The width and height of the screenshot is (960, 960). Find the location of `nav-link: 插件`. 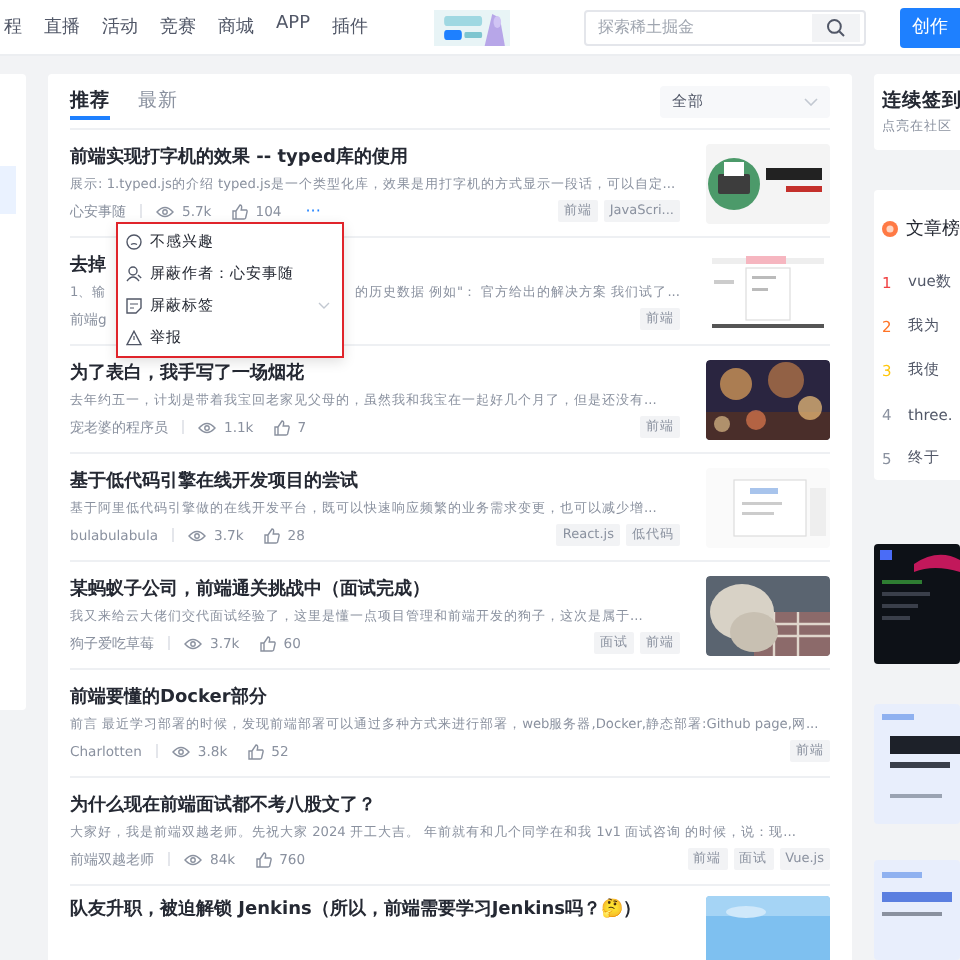

nav-link: 插件 is located at coordinates (350, 27).